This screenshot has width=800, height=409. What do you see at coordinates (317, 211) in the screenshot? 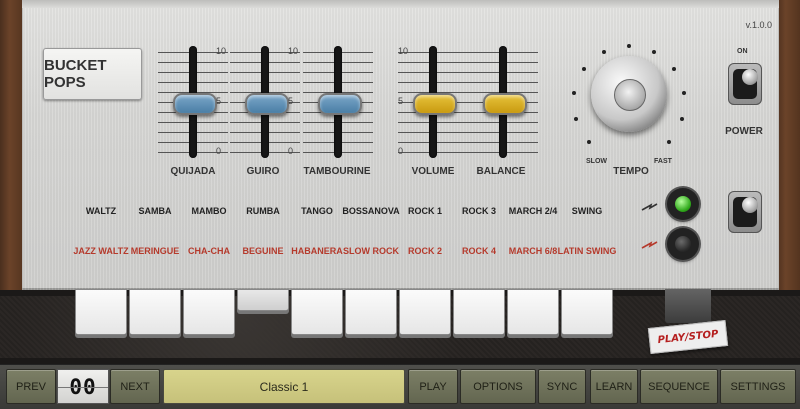
I see `rhythm-label-upper: TANGO` at bounding box center [317, 211].